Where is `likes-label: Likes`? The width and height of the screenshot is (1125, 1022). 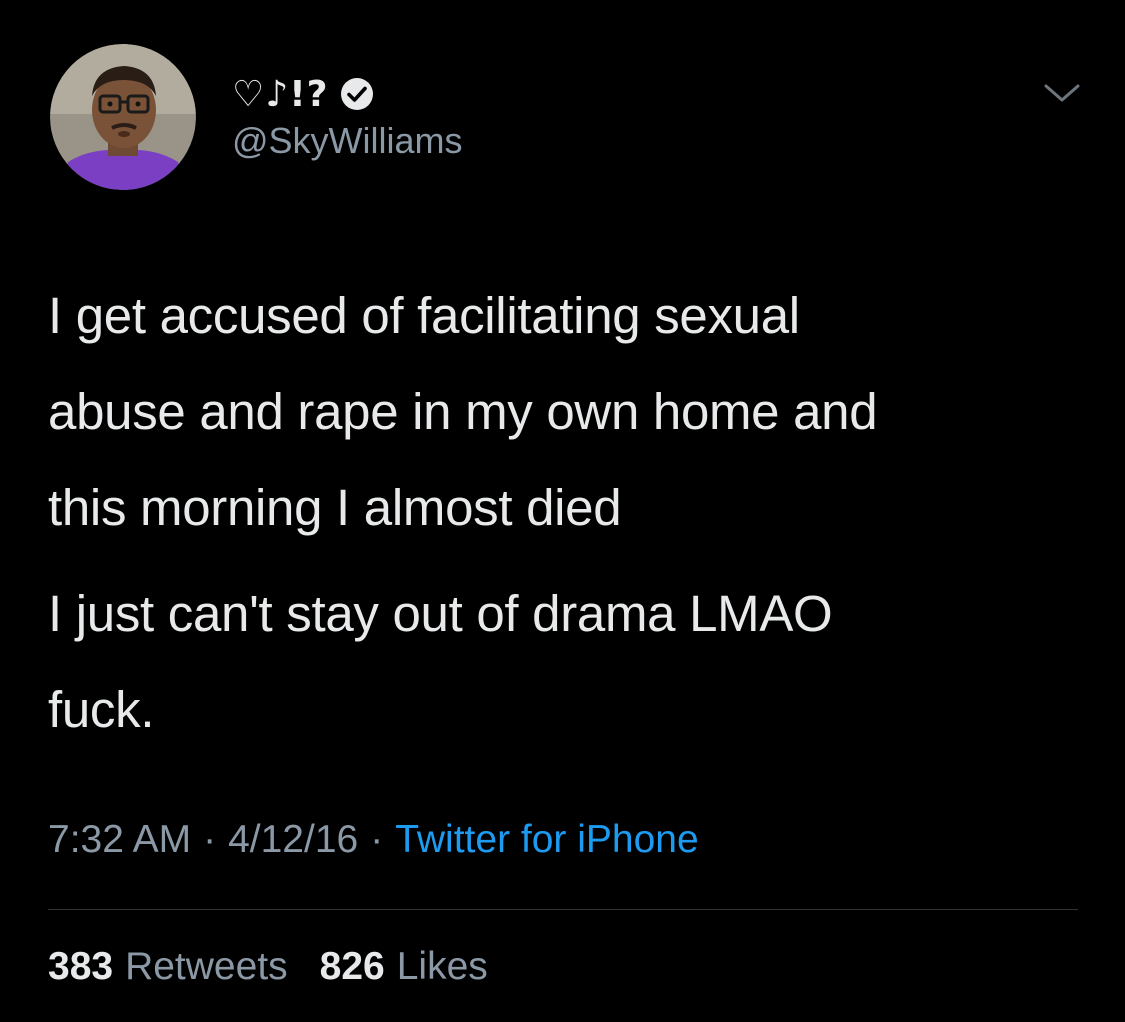 likes-label: Likes is located at coordinates (442, 966).